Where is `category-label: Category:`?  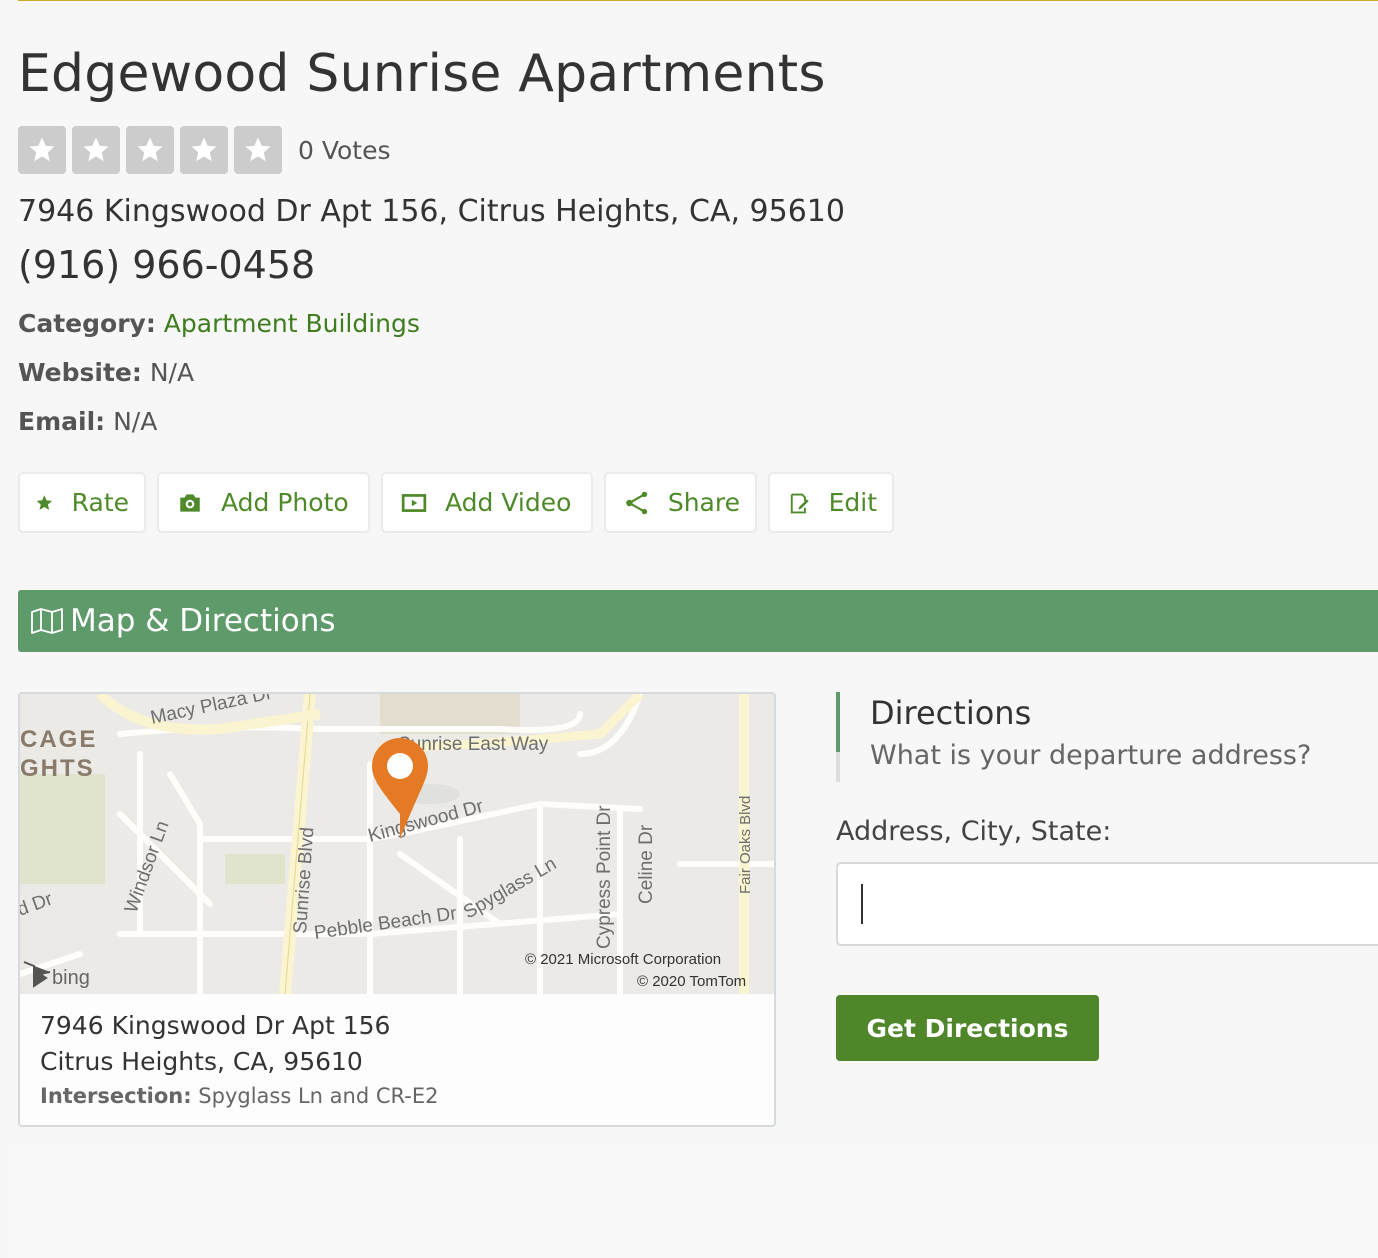
category-label: Category: is located at coordinates (87, 323).